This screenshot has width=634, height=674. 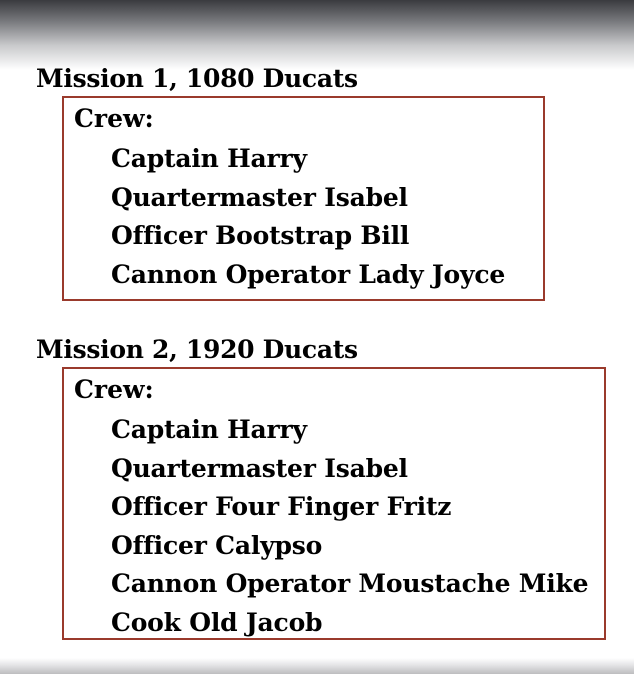 What do you see at coordinates (317, 666) in the screenshot?
I see `bottom-shadow` at bounding box center [317, 666].